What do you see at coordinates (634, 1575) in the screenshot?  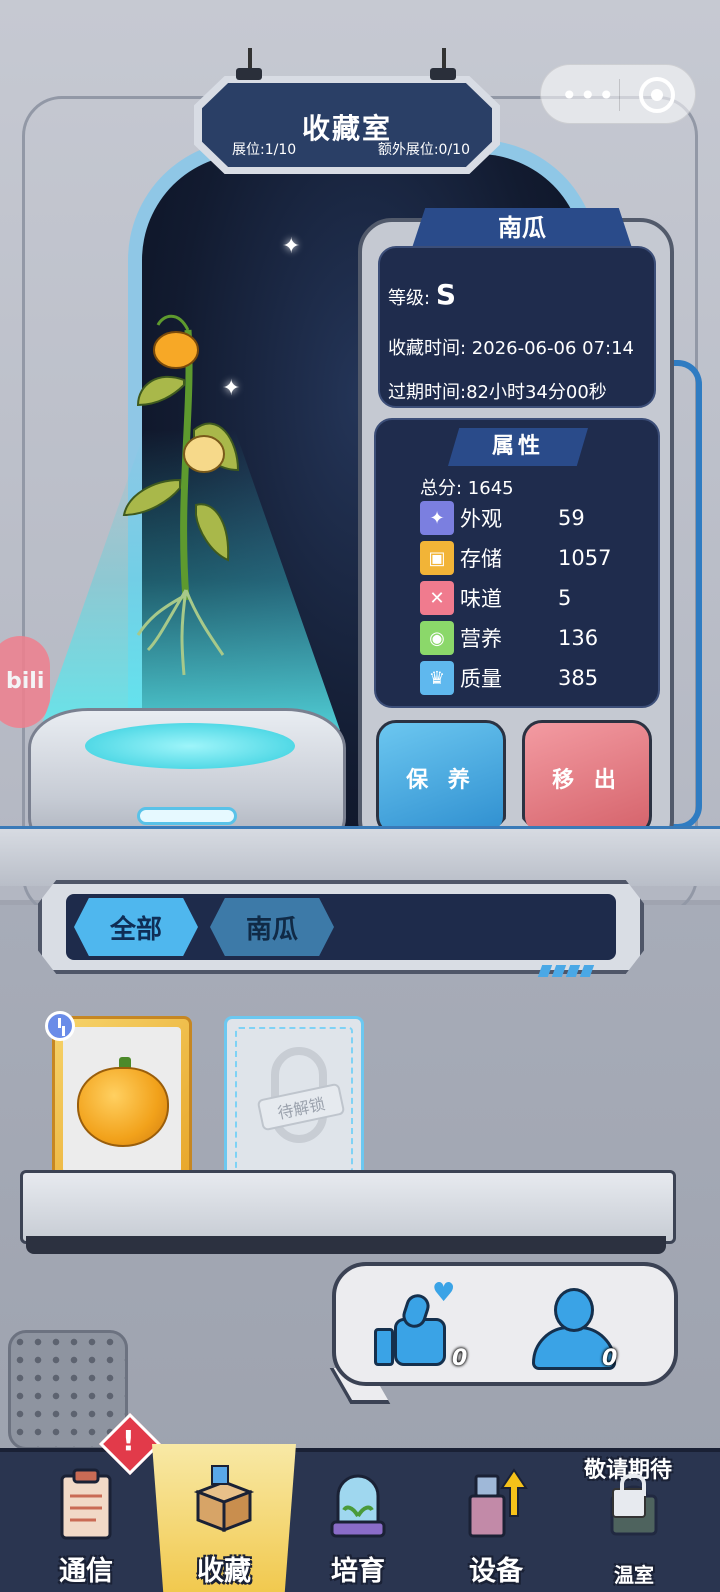 I see `nav-label: 温室` at bounding box center [634, 1575].